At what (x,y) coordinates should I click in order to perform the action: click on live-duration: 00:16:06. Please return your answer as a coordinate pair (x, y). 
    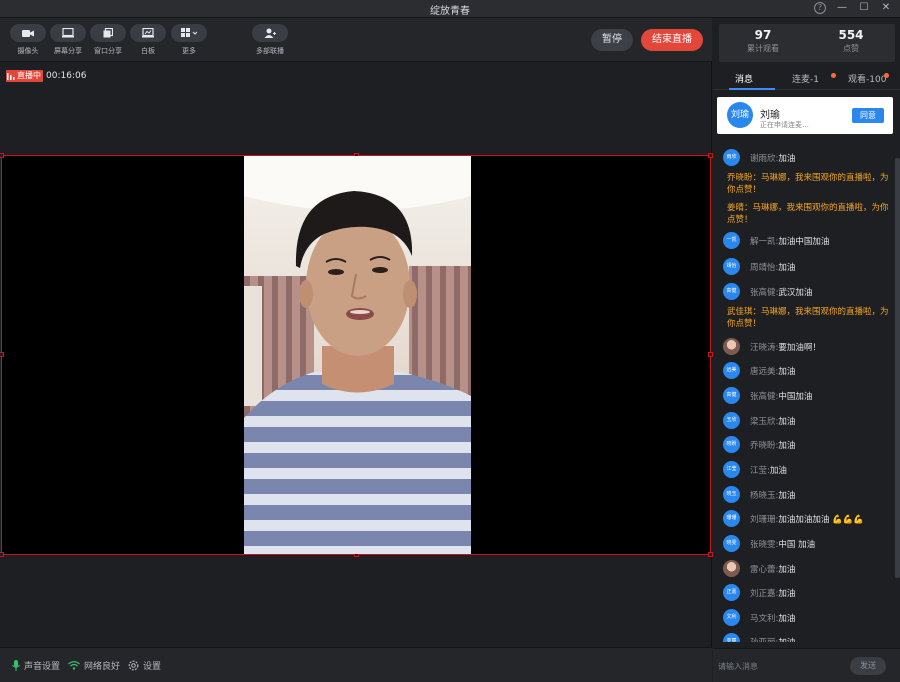
    Looking at the image, I should click on (66, 76).